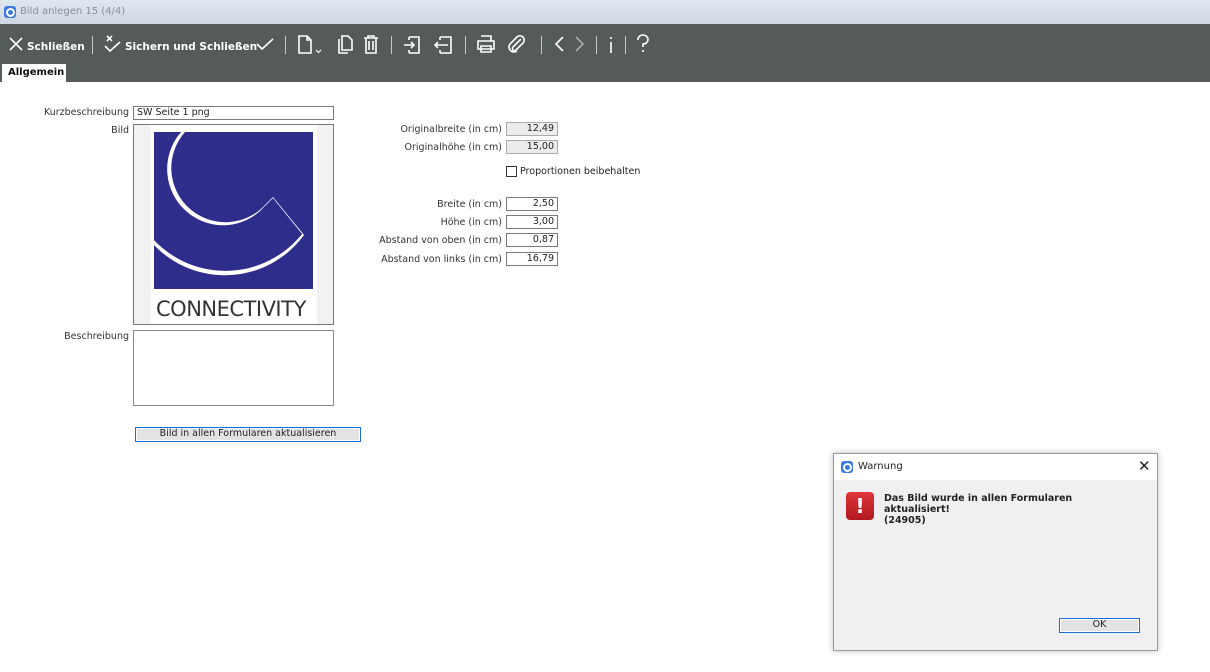 The height and width of the screenshot is (672, 1210). What do you see at coordinates (580, 171) in the screenshot?
I see `keep-proportions-label: Proportionen beibehalten` at bounding box center [580, 171].